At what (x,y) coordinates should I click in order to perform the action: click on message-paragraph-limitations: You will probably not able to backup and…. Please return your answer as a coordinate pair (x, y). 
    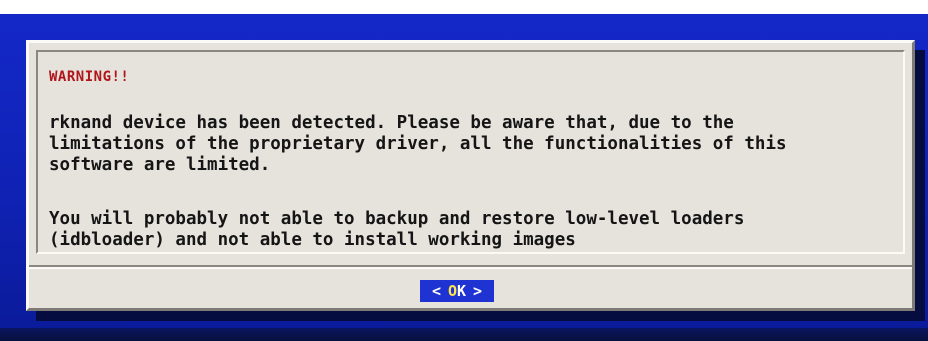
    Looking at the image, I should click on (397, 229).